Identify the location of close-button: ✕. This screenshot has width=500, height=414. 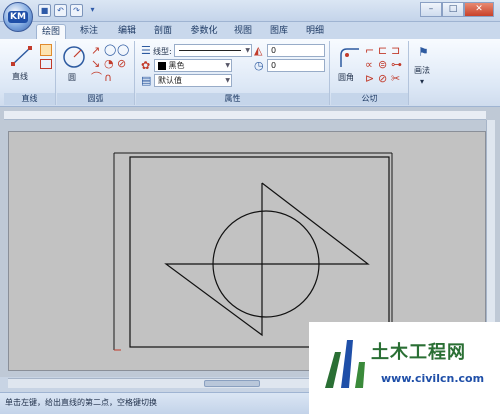
(479, 9).